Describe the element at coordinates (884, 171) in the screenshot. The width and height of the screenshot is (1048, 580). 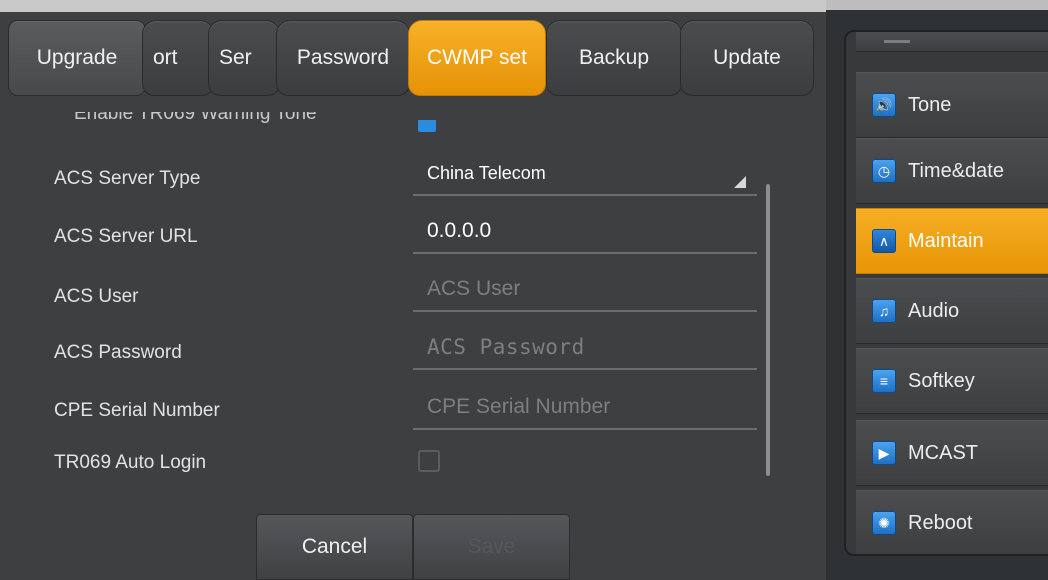
I see `clock-icon: ◷` at that location.